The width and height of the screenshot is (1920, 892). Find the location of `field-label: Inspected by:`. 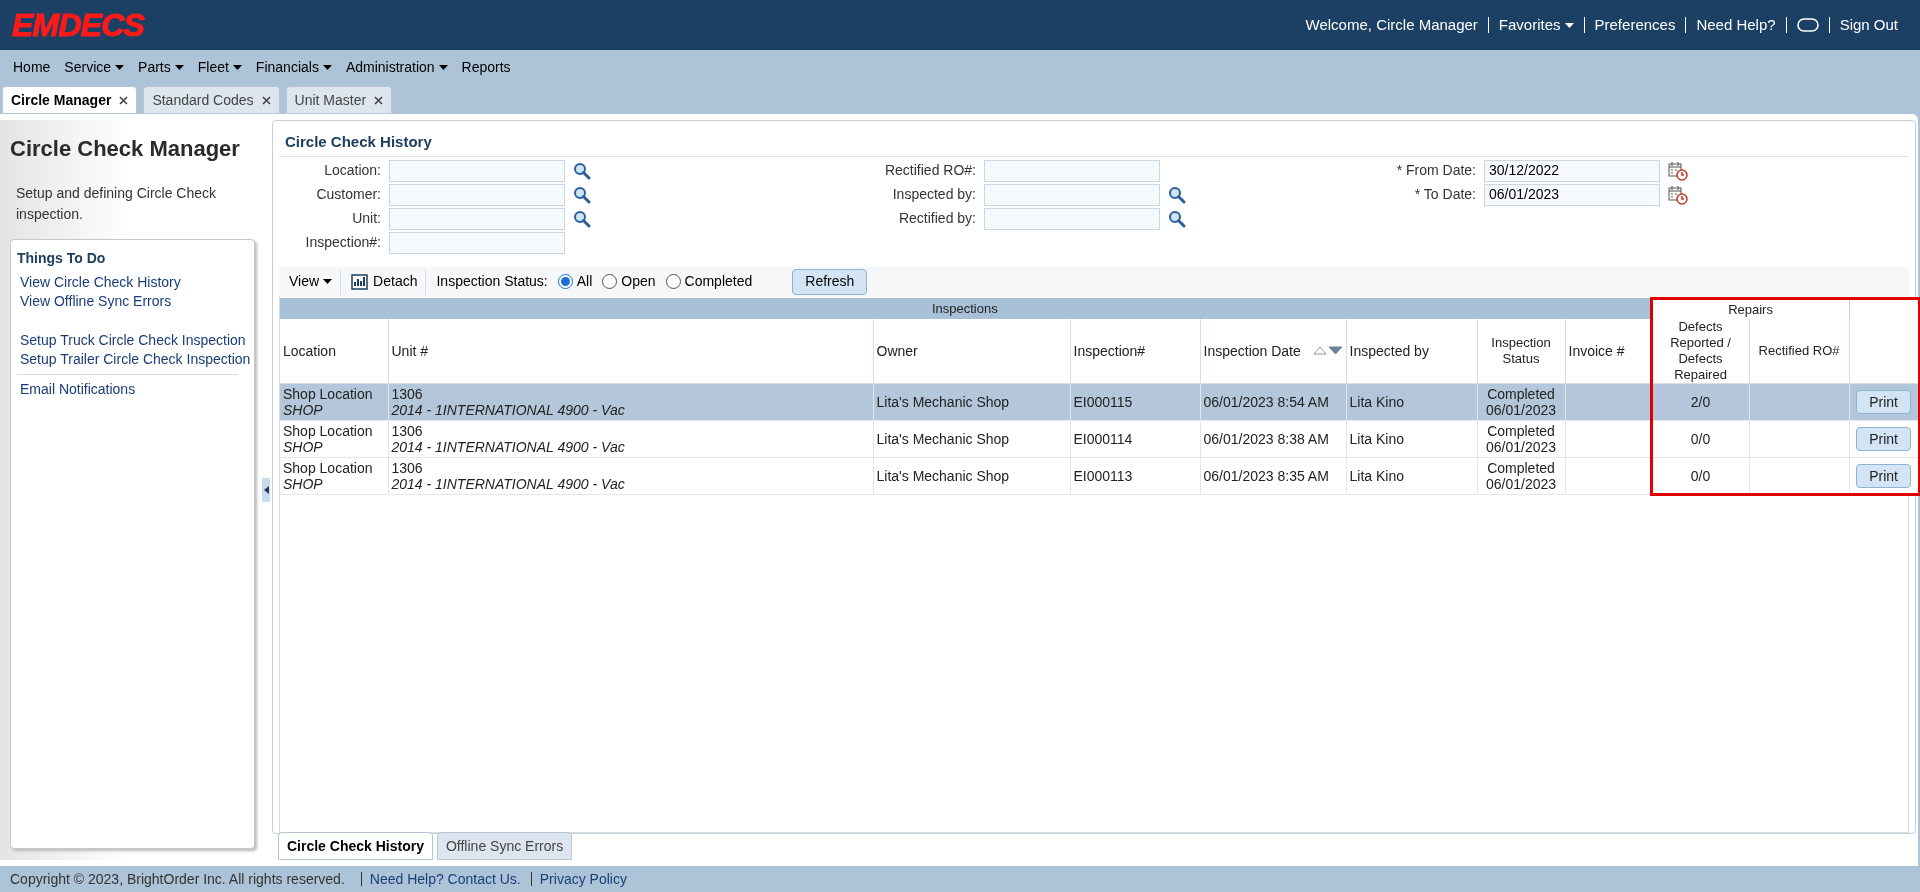

field-label: Inspected by: is located at coordinates (934, 194).